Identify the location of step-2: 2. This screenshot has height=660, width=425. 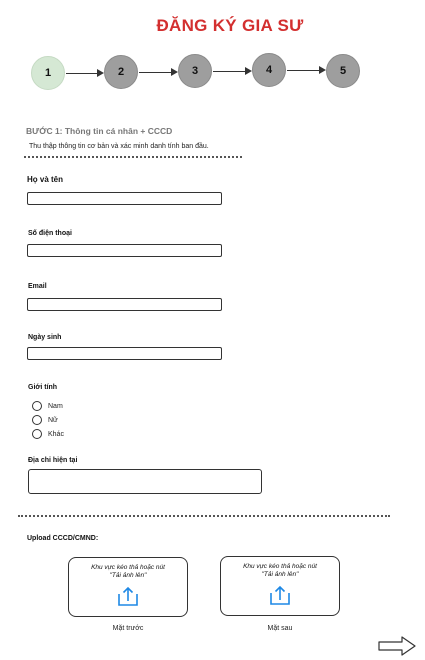
(121, 72).